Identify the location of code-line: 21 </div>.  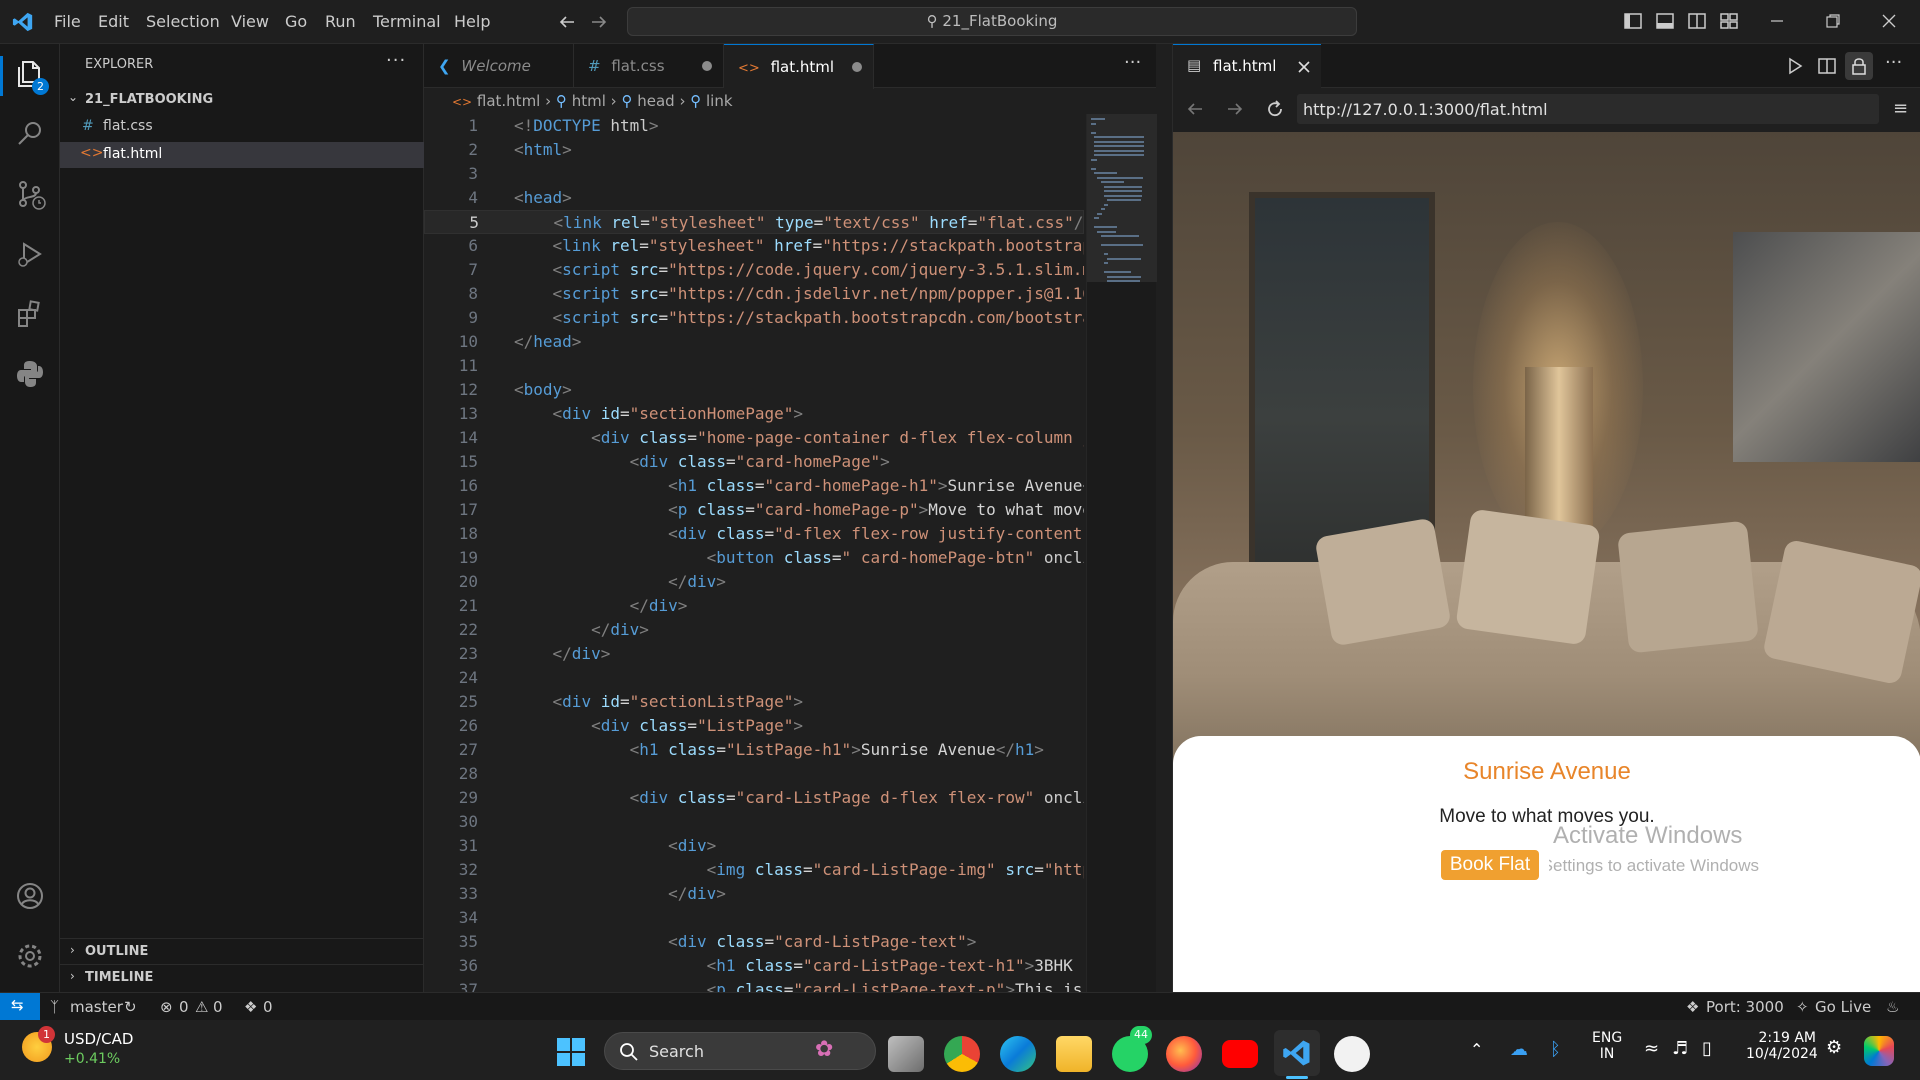
(754, 606).